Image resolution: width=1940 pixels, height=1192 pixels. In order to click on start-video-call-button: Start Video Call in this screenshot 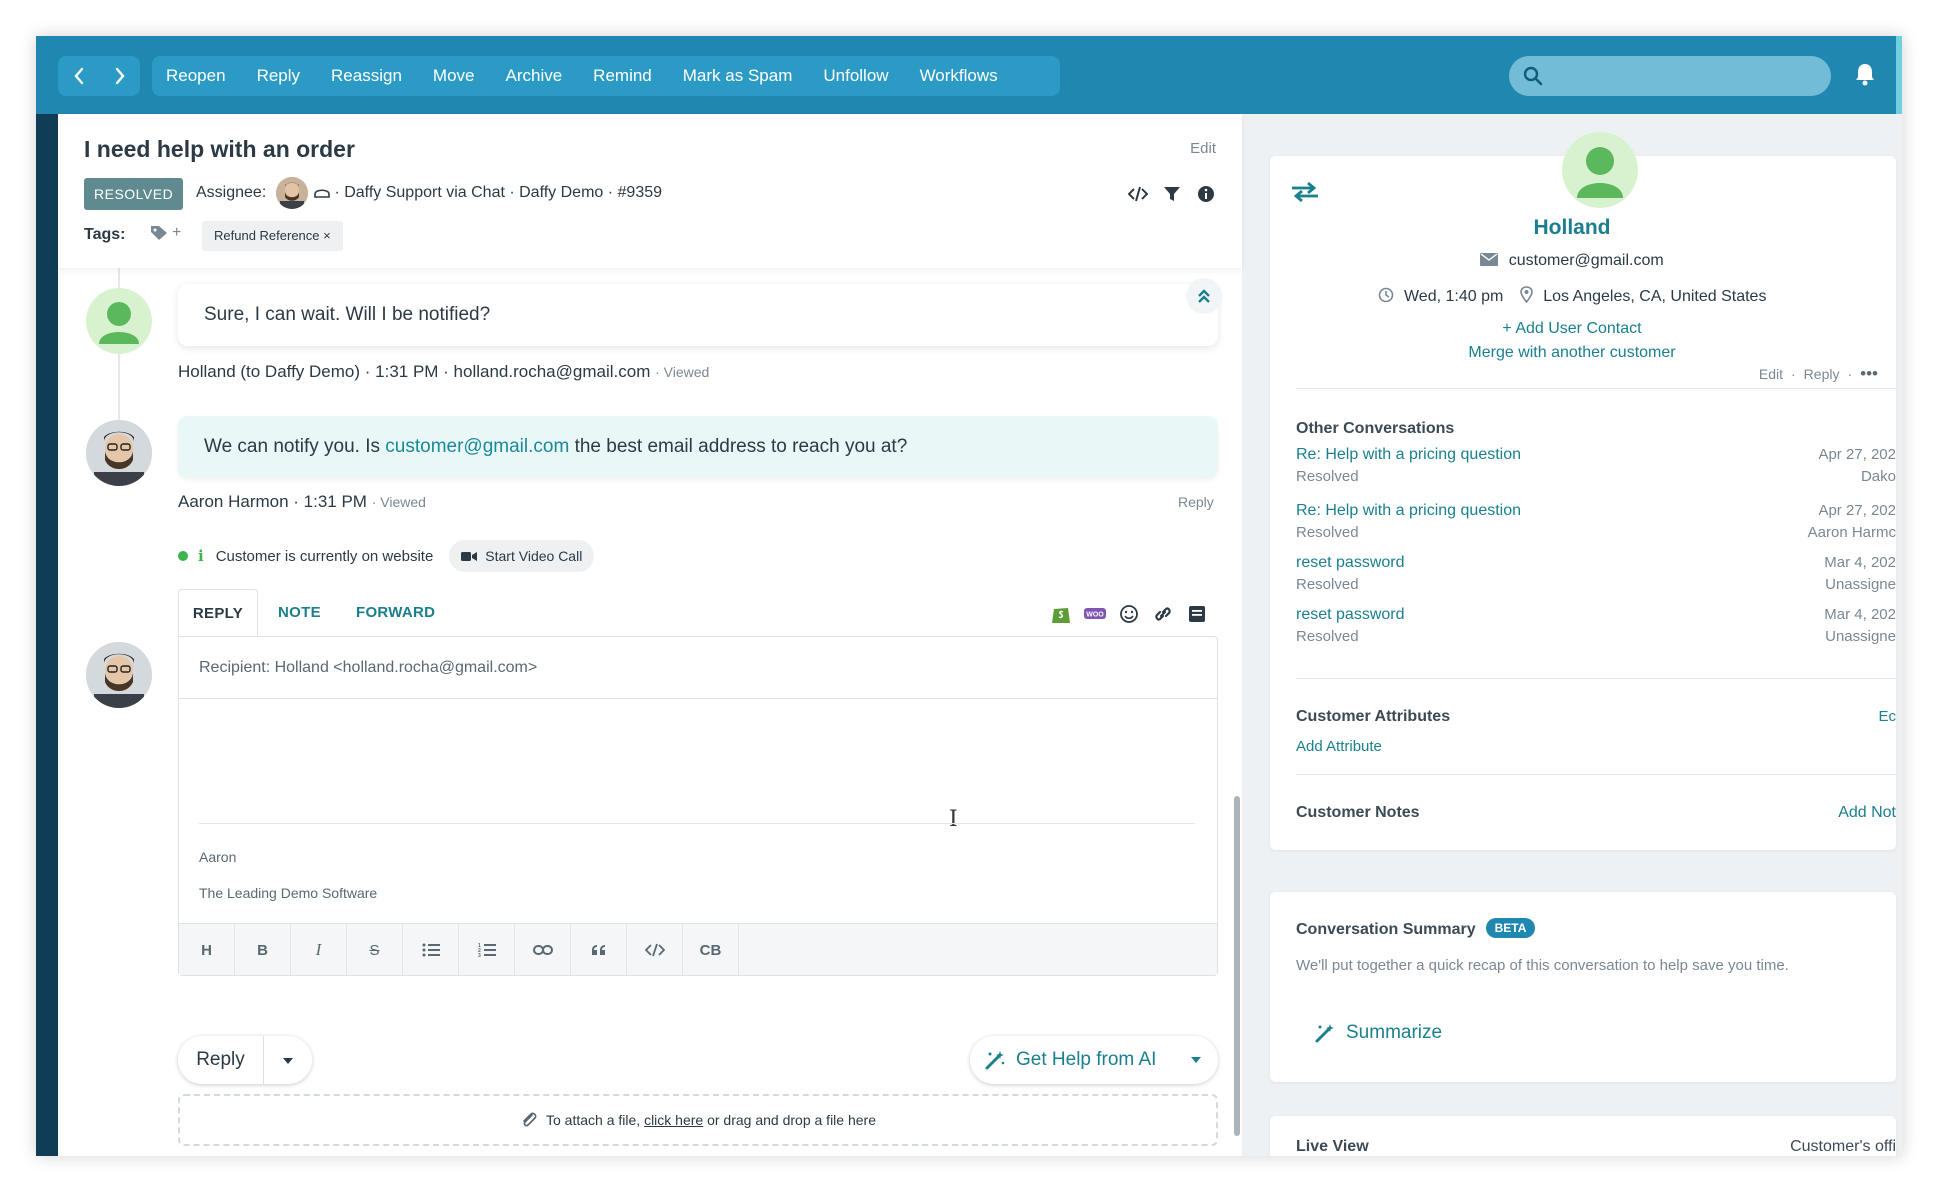, I will do `click(522, 556)`.